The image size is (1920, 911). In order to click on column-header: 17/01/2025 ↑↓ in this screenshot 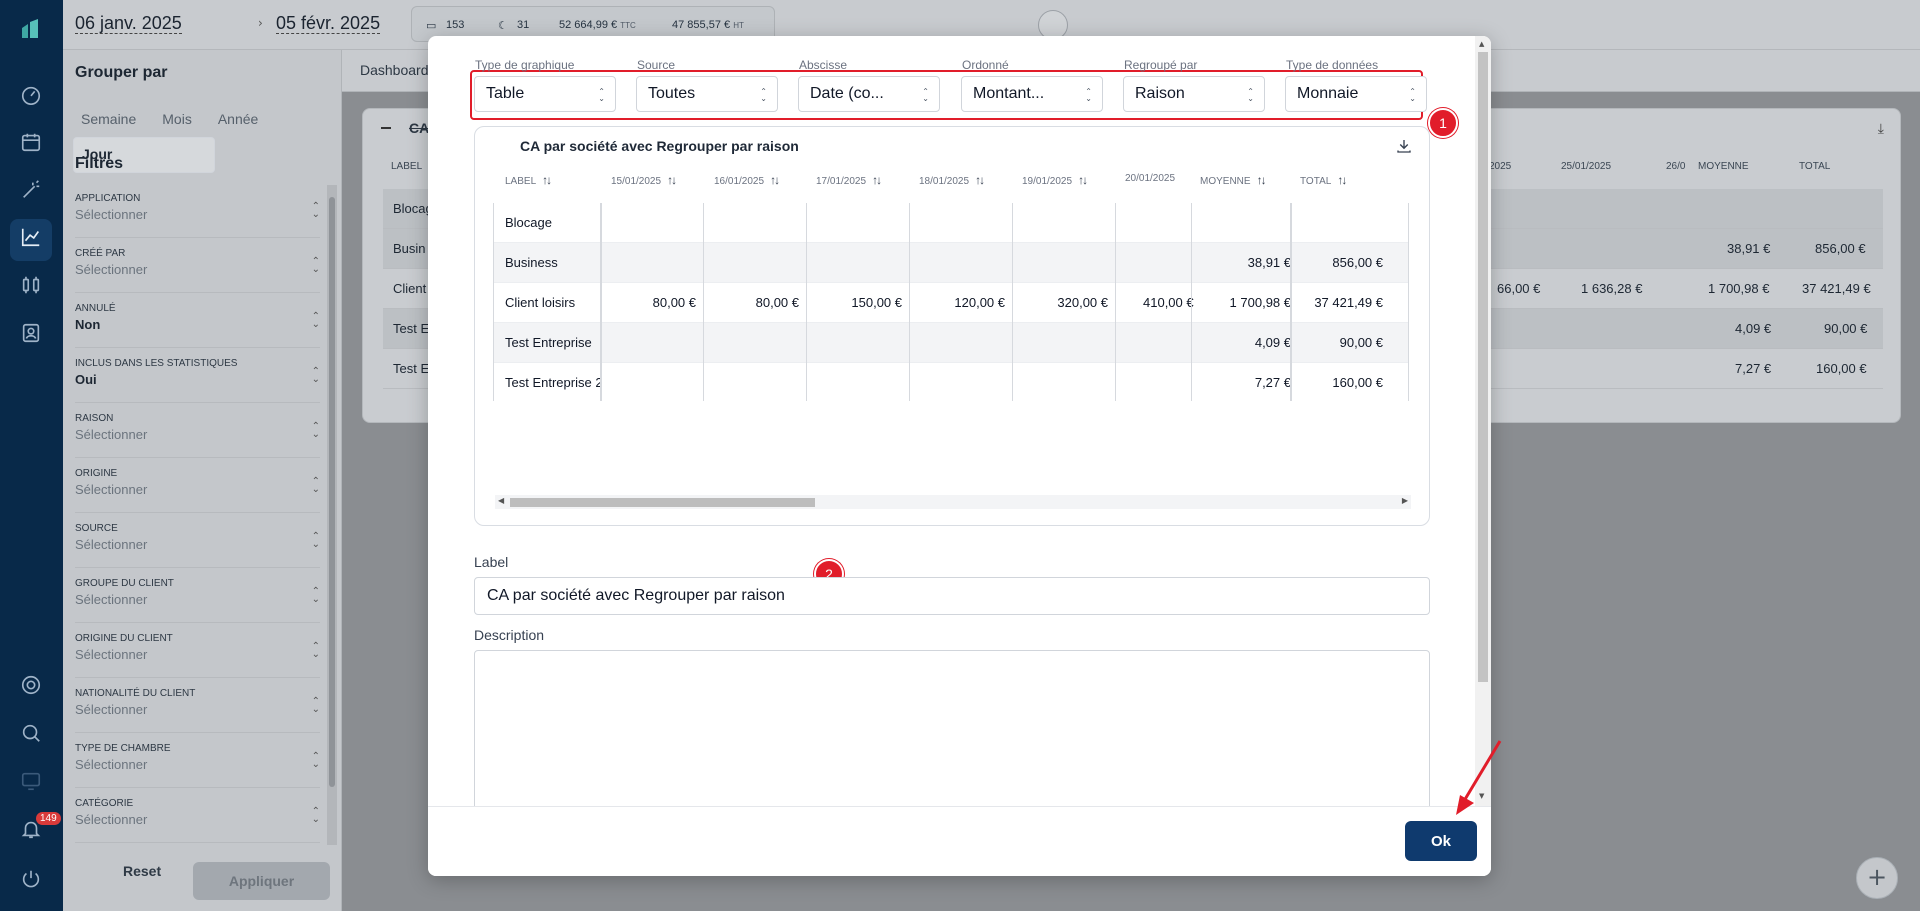, I will do `click(849, 180)`.